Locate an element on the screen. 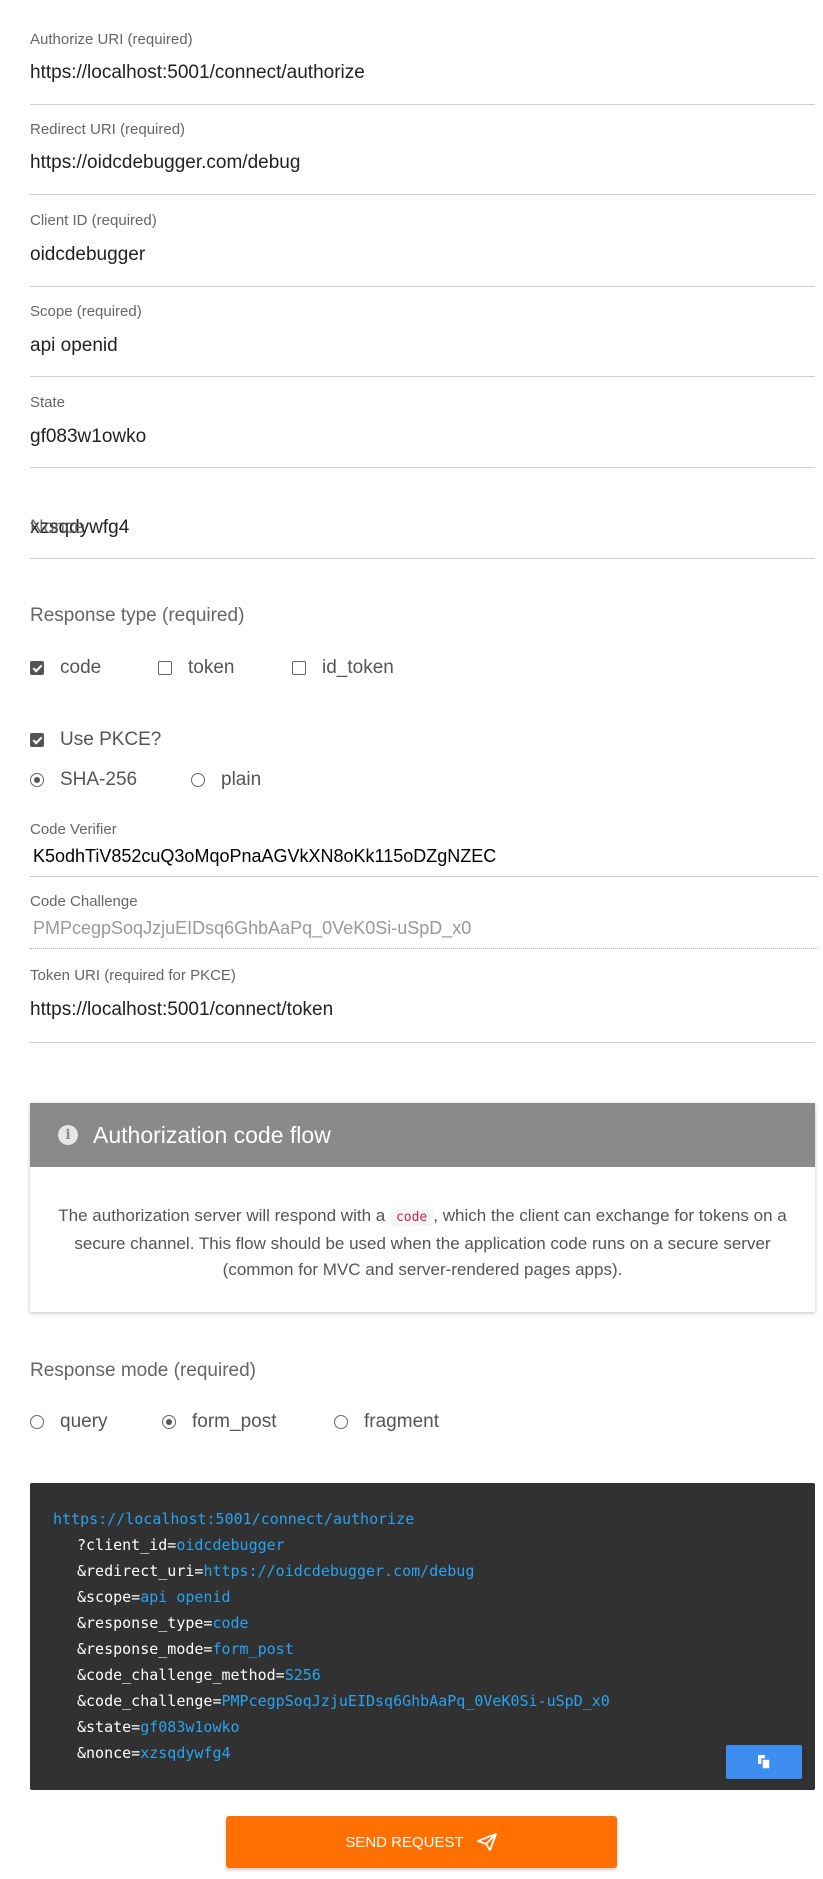 Image resolution: width=823 pixels, height=1879 pixels. param-value: S256 is located at coordinates (302, 1675).